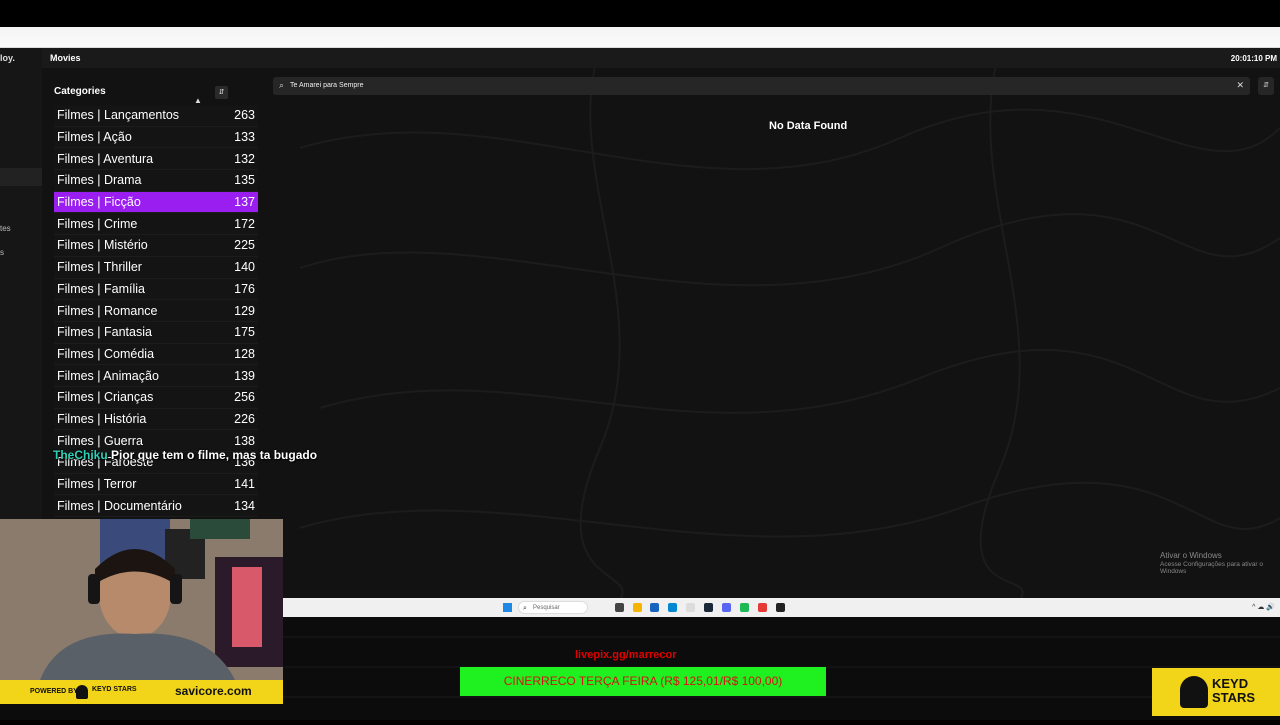 The height and width of the screenshot is (725, 1280). Describe the element at coordinates (156, 202) in the screenshot. I see `category-item: Filmes | Ficção 137` at that location.